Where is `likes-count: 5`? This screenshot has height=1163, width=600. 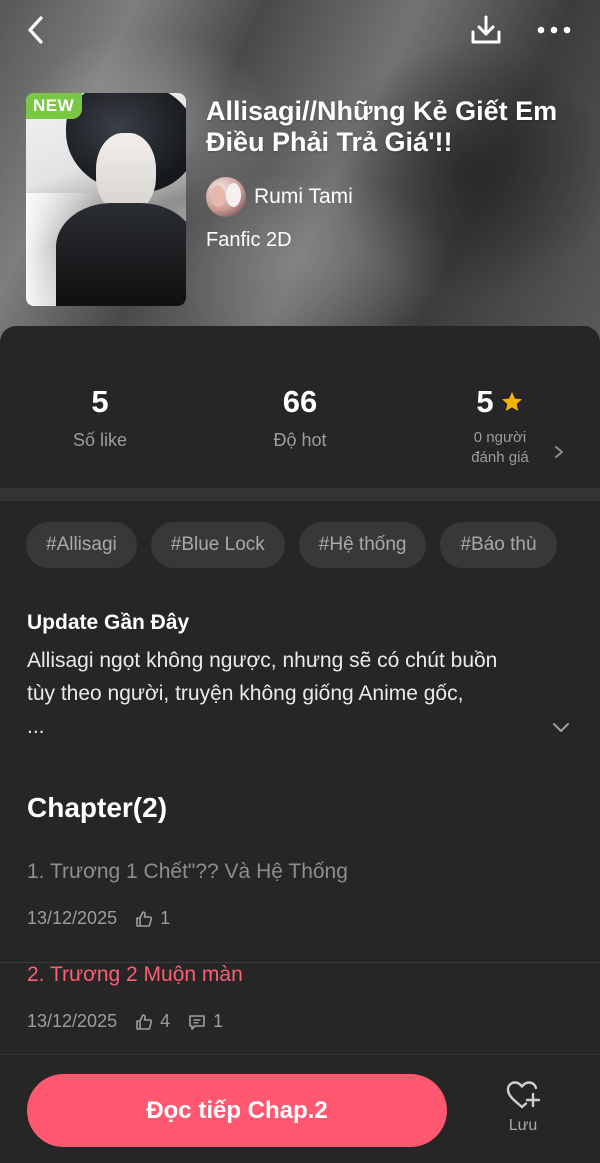 likes-count: 5 is located at coordinates (100, 401).